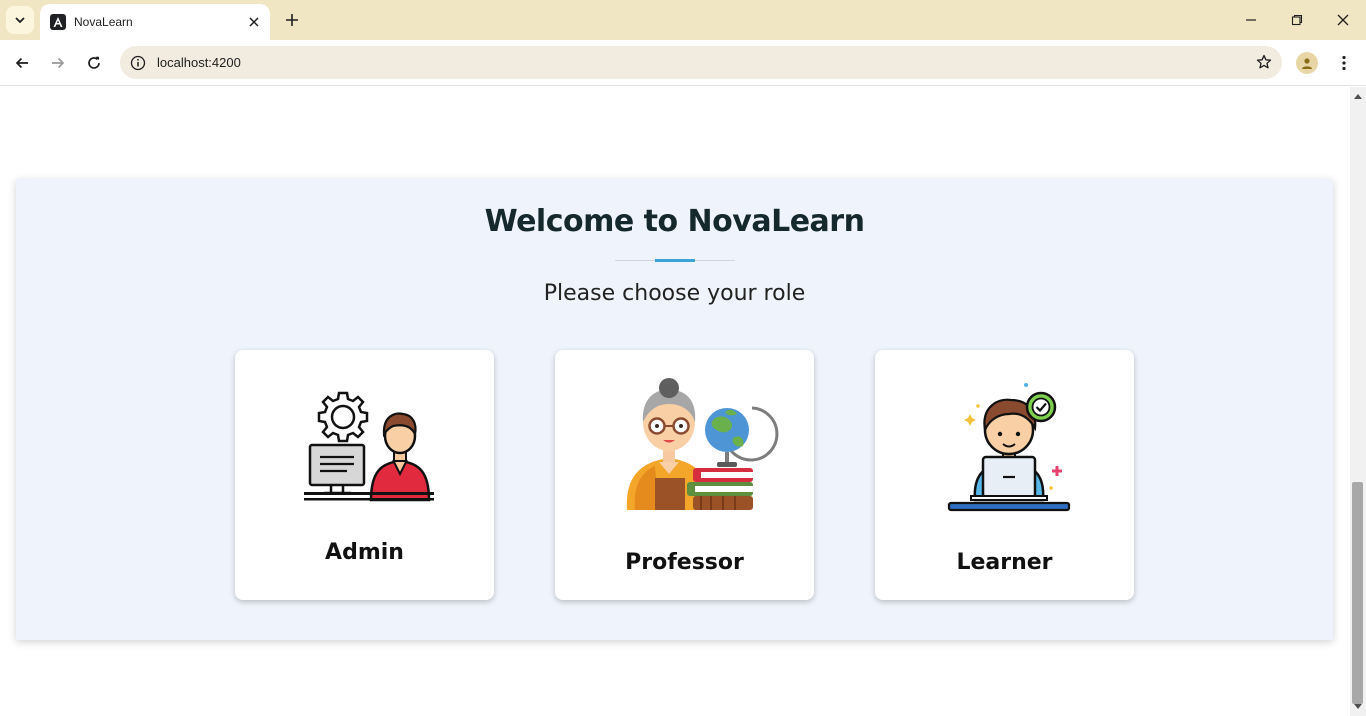 The width and height of the screenshot is (1366, 716). What do you see at coordinates (674, 221) in the screenshot?
I see `page-title: Welcome to NovaLearn` at bounding box center [674, 221].